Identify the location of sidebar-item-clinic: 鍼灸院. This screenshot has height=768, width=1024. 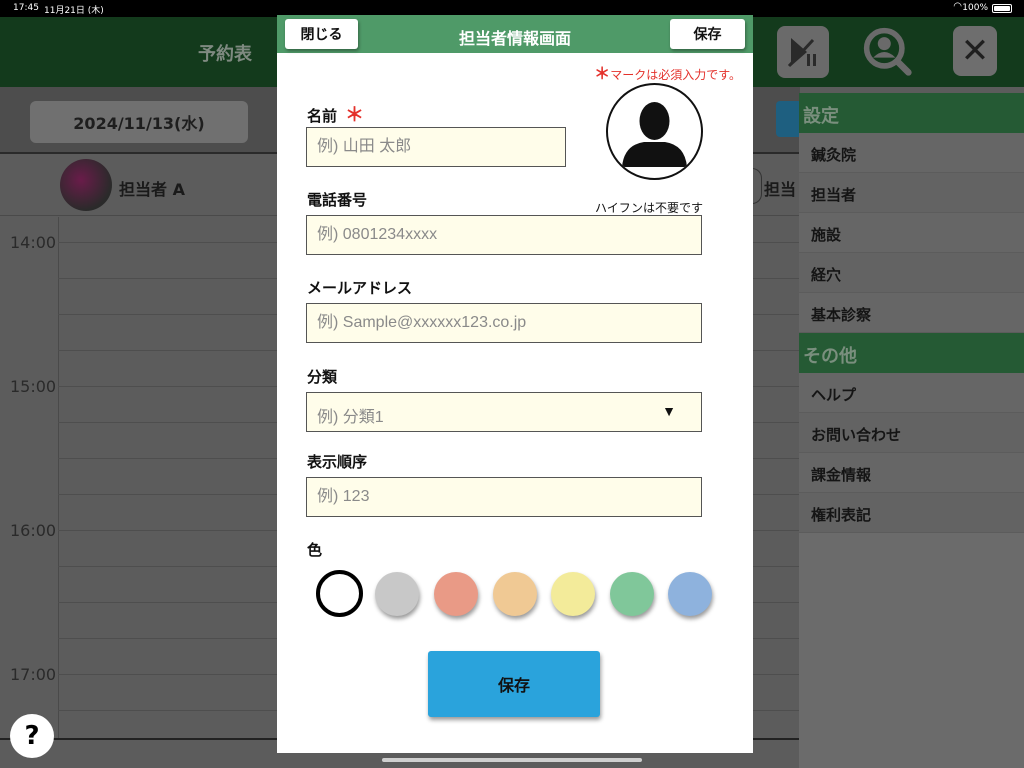
(911, 153).